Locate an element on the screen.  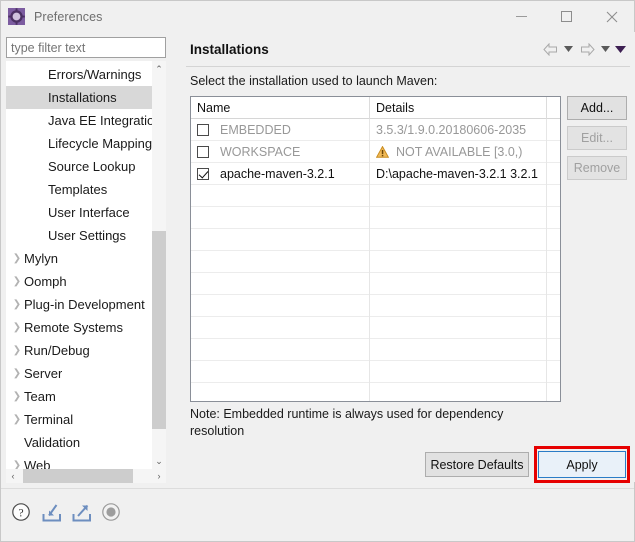
sidebar-item-label: Validation is located at coordinates (52, 442).